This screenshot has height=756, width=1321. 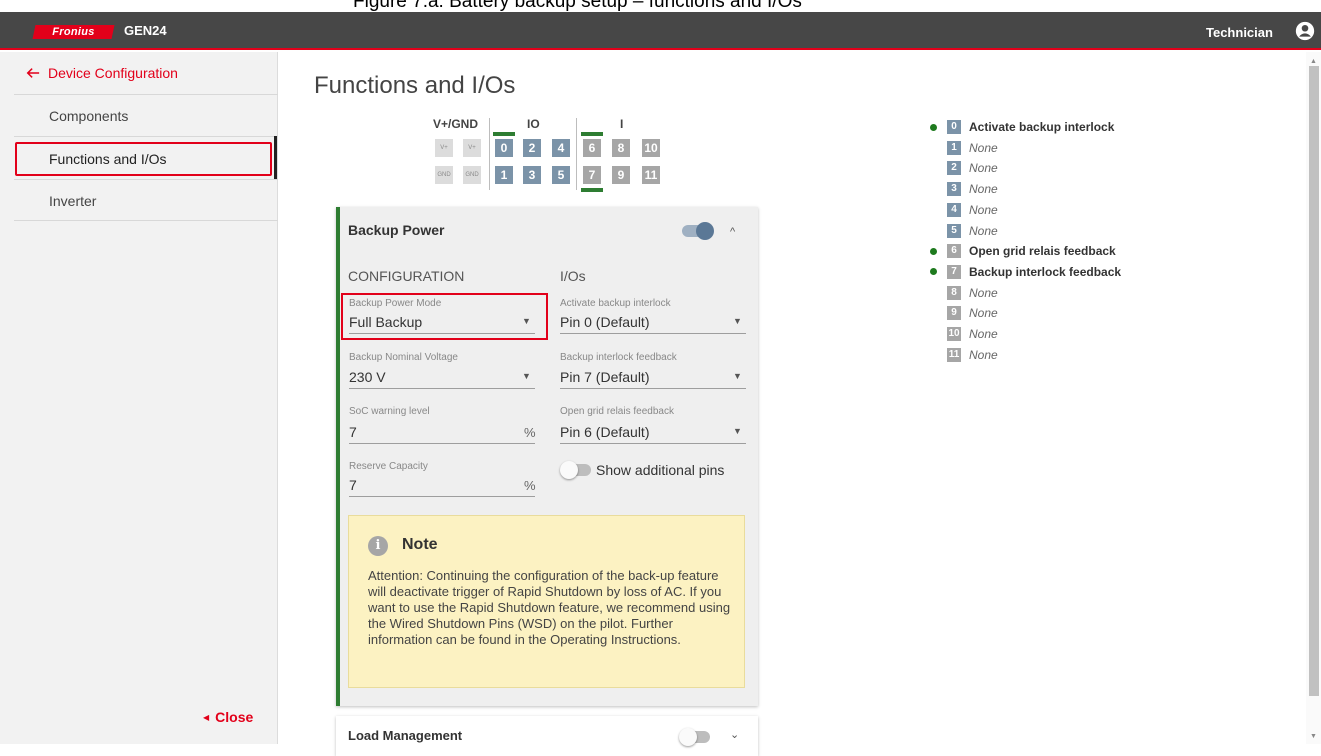 I want to click on pin-function-label: Activate backup interlock, so click(x=1042, y=127).